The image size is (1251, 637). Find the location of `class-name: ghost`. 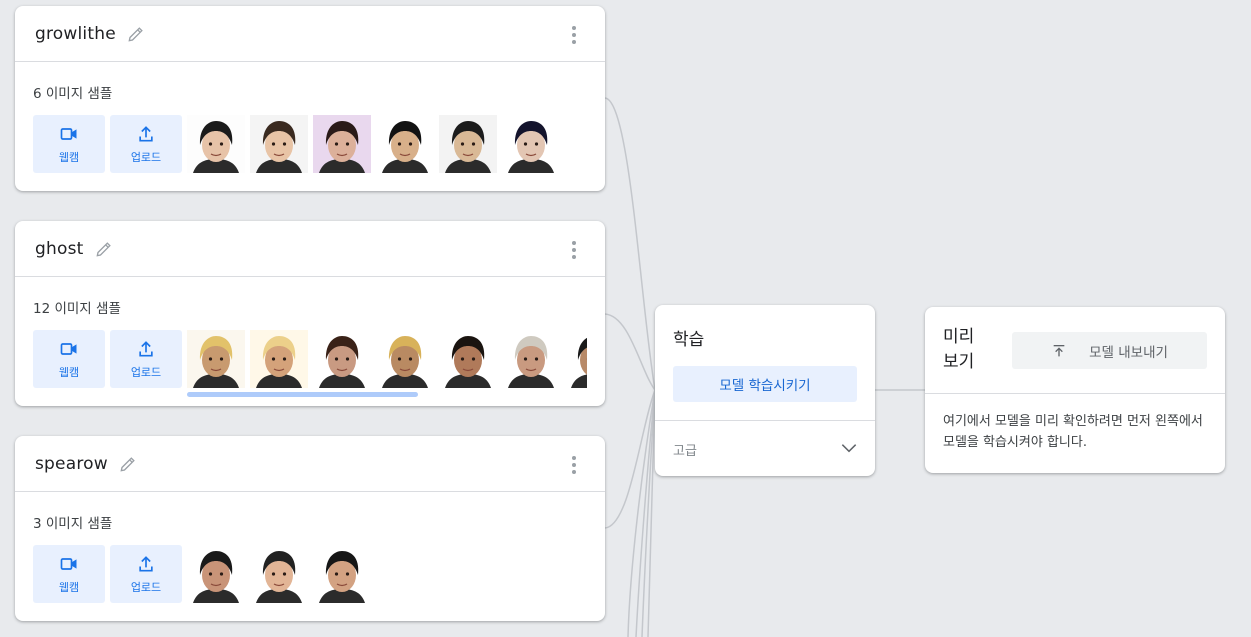

class-name: ghost is located at coordinates (59, 249).